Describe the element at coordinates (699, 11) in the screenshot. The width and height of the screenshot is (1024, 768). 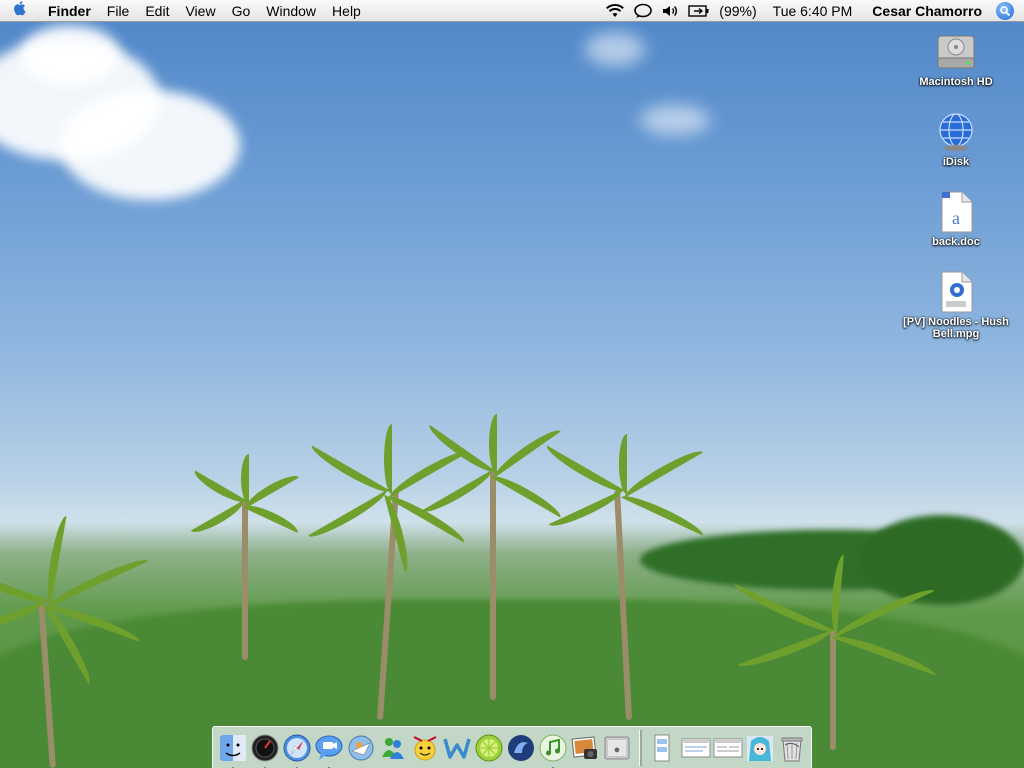
I see `battery-icon` at that location.